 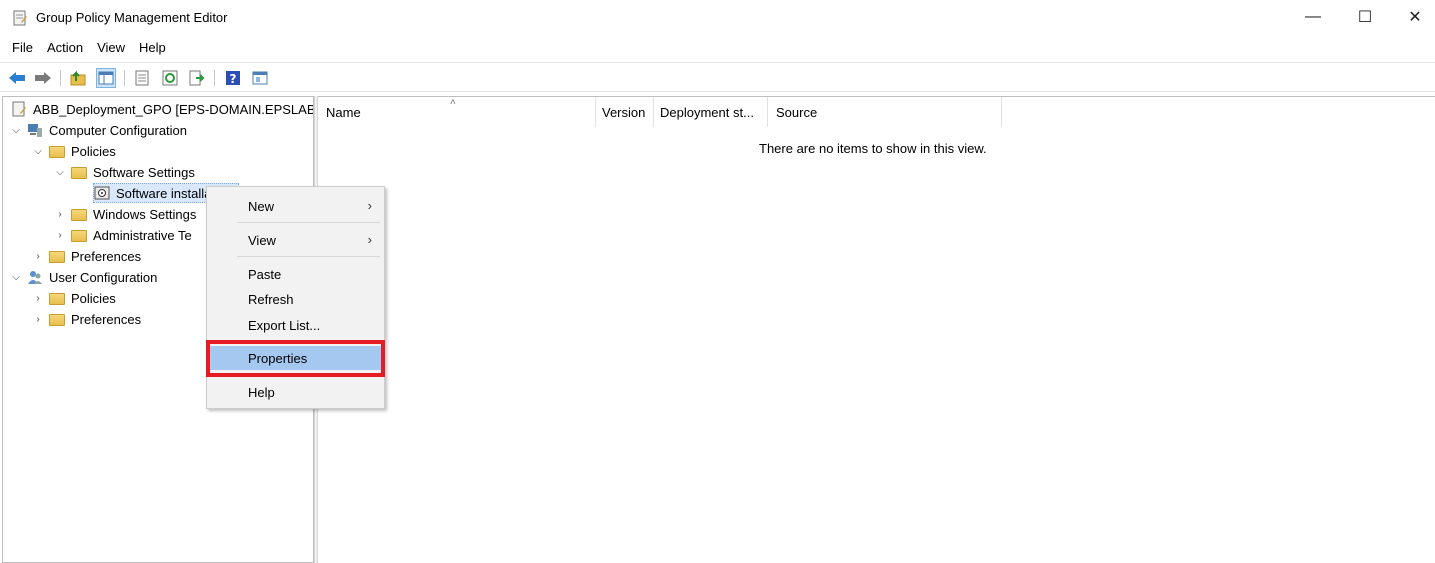 What do you see at coordinates (260, 78) in the screenshot?
I see `console-icon` at bounding box center [260, 78].